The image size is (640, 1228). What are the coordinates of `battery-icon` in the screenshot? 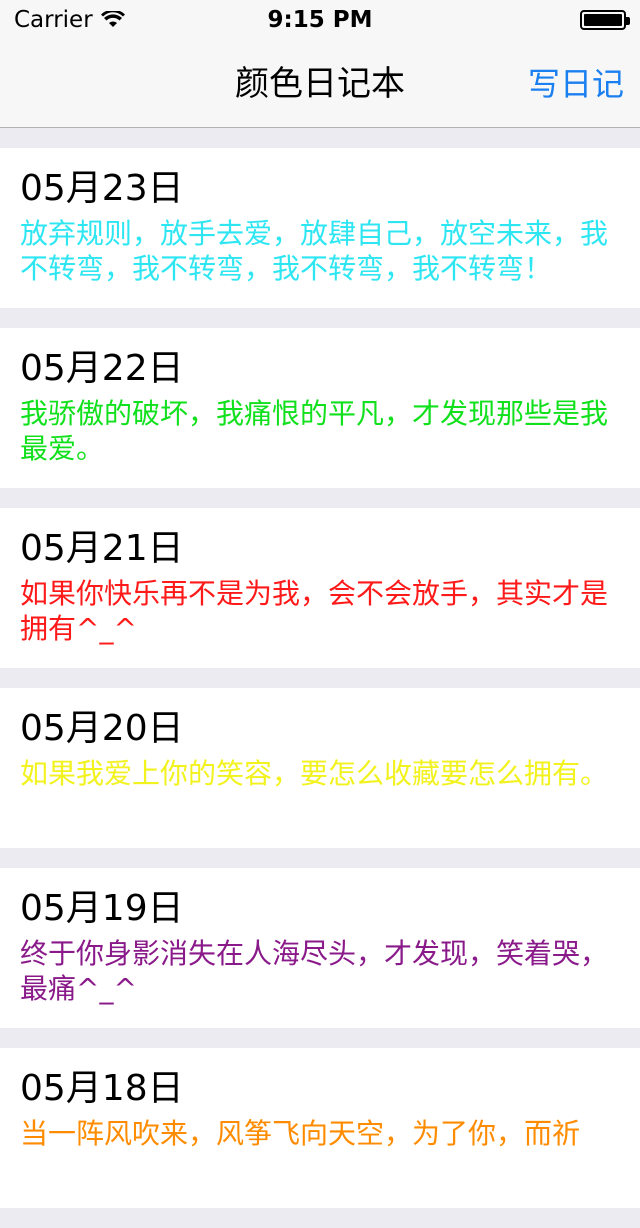 It's located at (605, 20).